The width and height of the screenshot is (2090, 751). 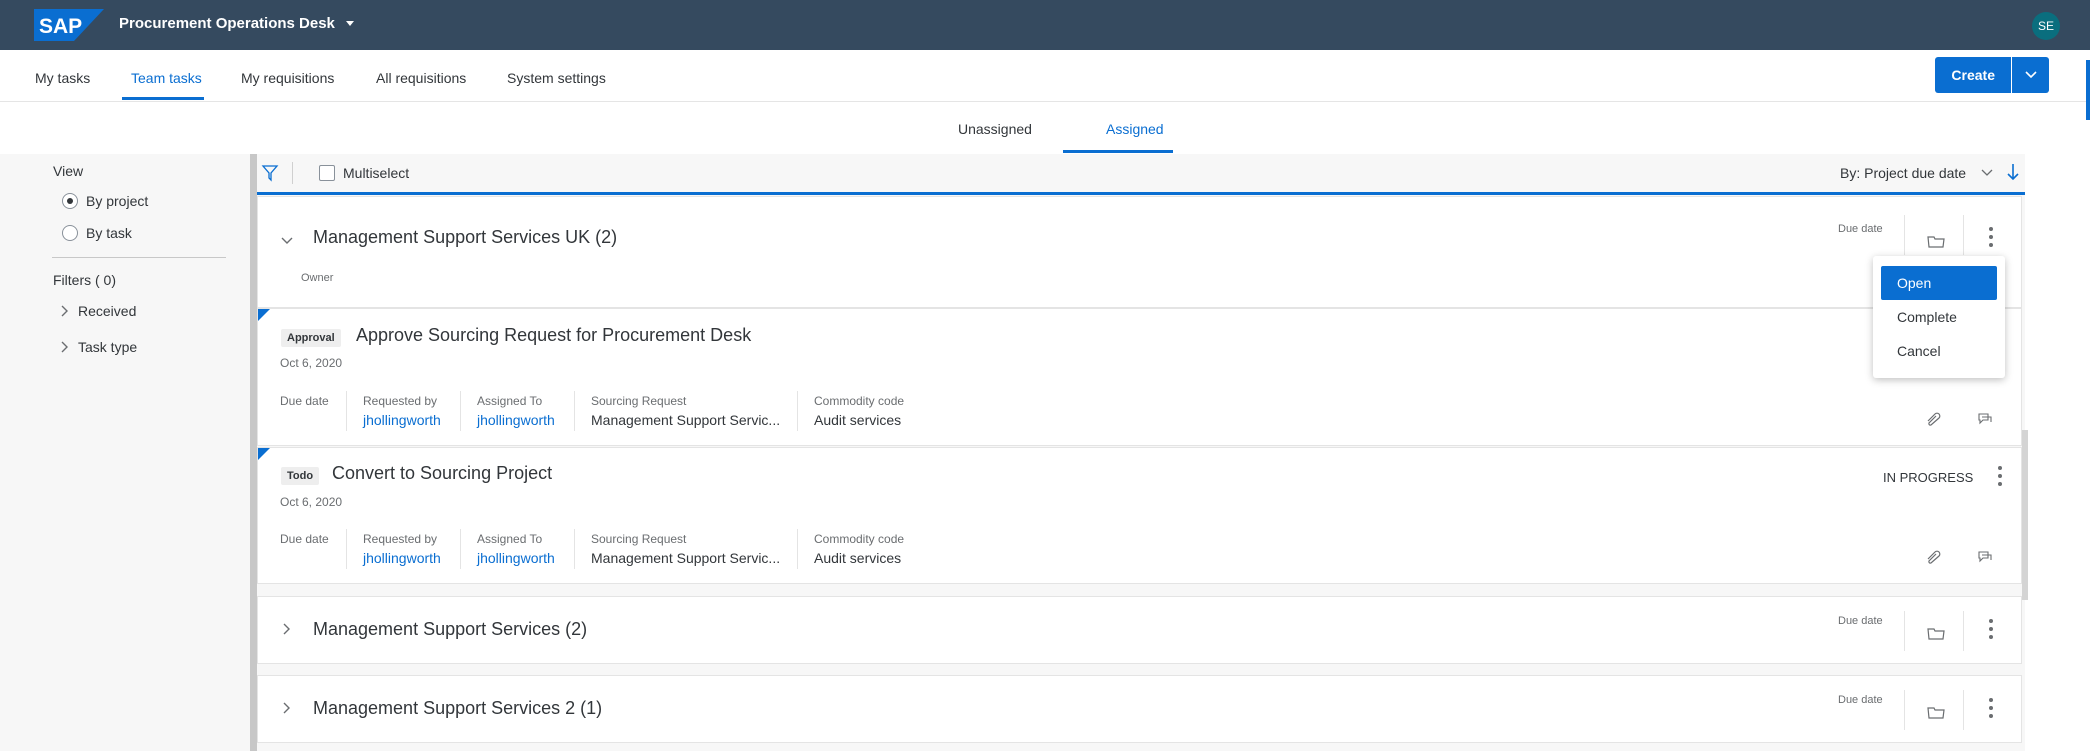 What do you see at coordinates (270, 173) in the screenshot?
I see `filter-icon` at bounding box center [270, 173].